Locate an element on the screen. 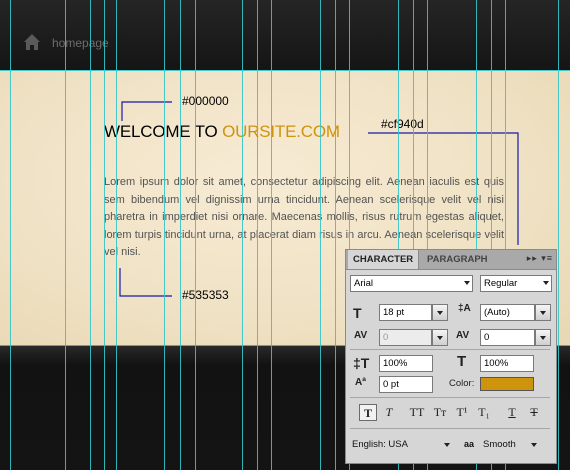  tracking-dropdown is located at coordinates (543, 337).